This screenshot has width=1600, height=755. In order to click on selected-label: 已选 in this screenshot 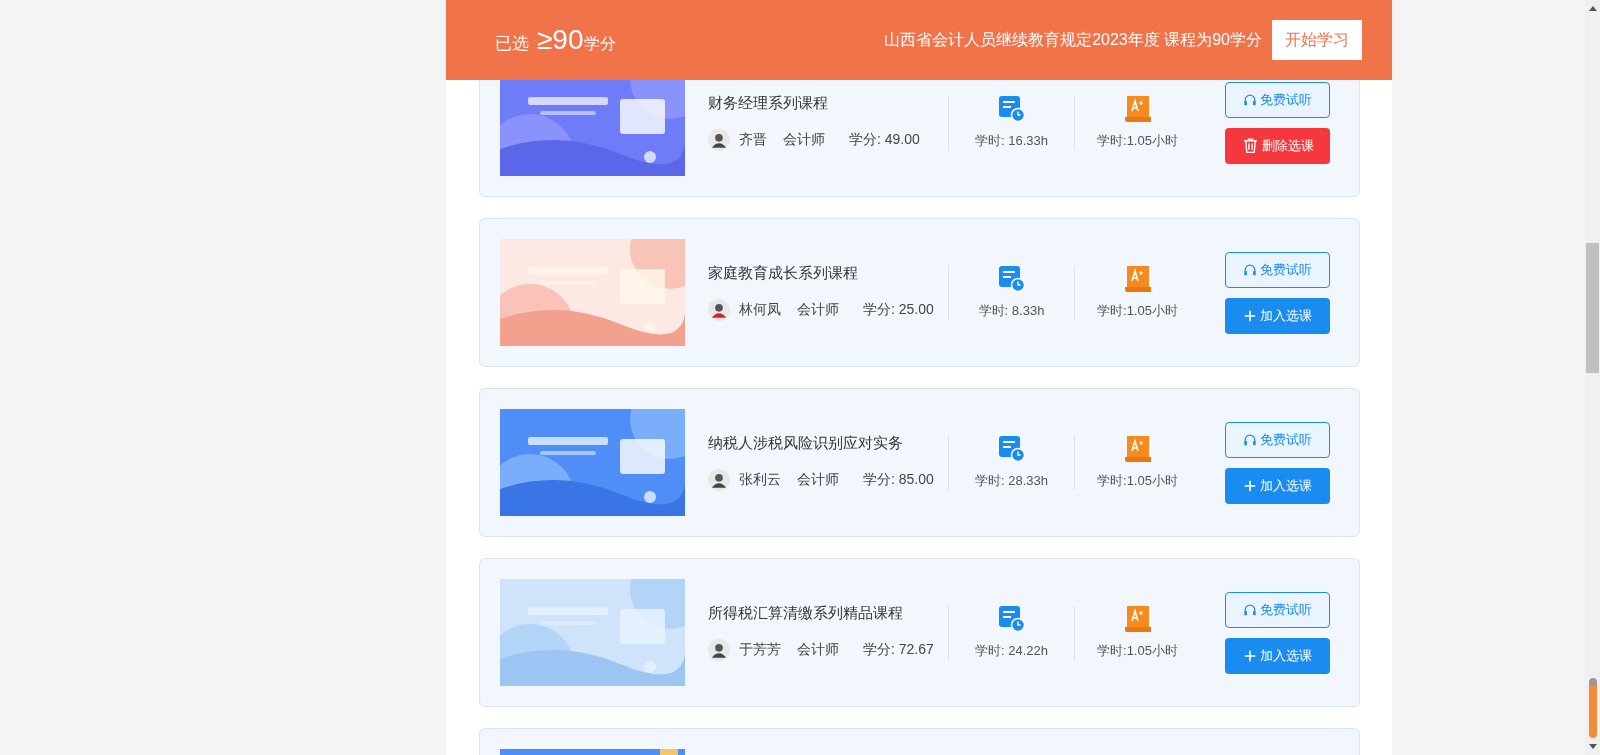, I will do `click(512, 44)`.